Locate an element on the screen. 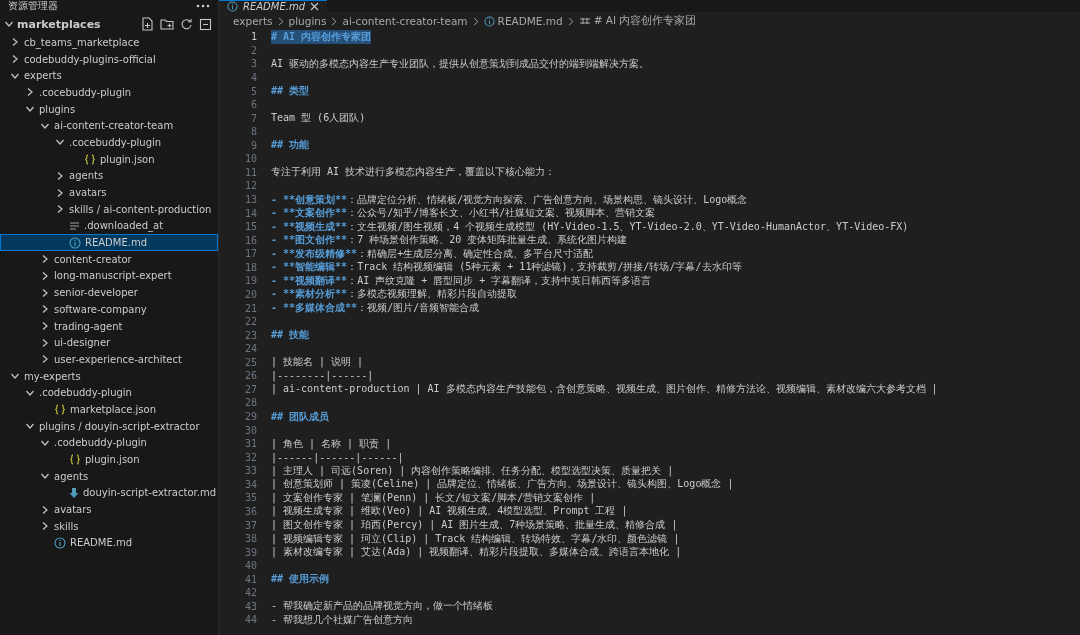 The image size is (1080, 635). code-line: ## 团队成员 is located at coordinates (300, 416).